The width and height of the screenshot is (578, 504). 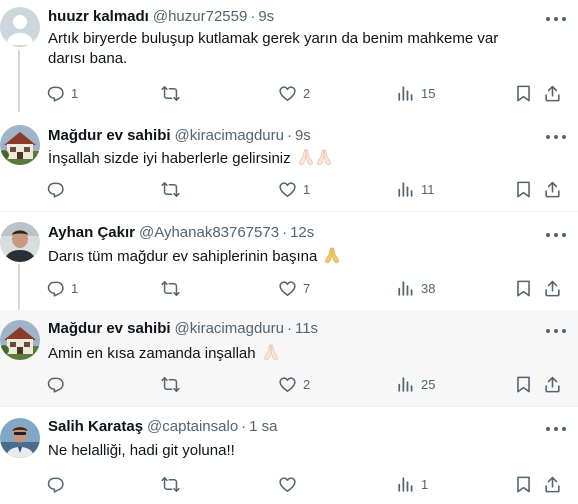 What do you see at coordinates (415, 93) in the screenshot?
I see `views-button: 15` at bounding box center [415, 93].